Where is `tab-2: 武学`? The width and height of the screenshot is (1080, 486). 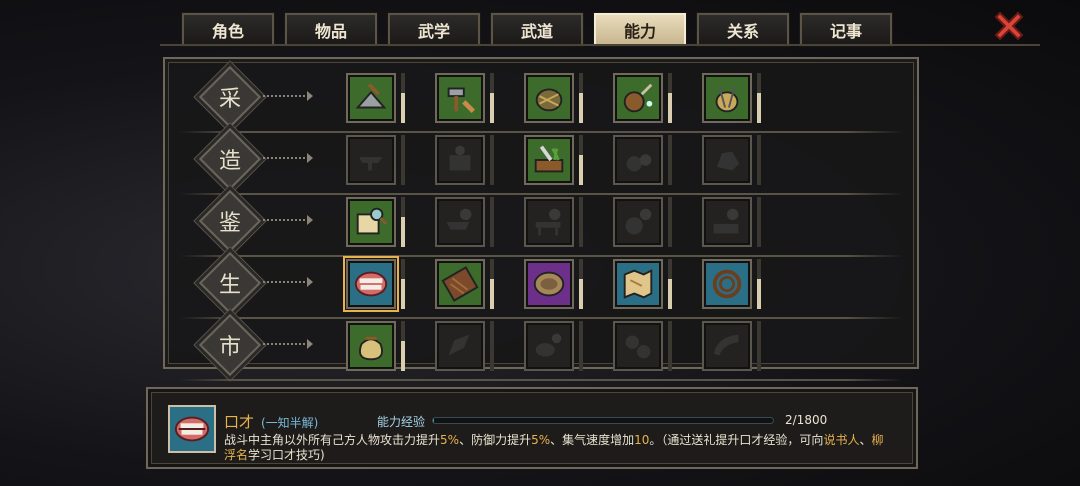 tab-2: 武学 is located at coordinates (434, 29).